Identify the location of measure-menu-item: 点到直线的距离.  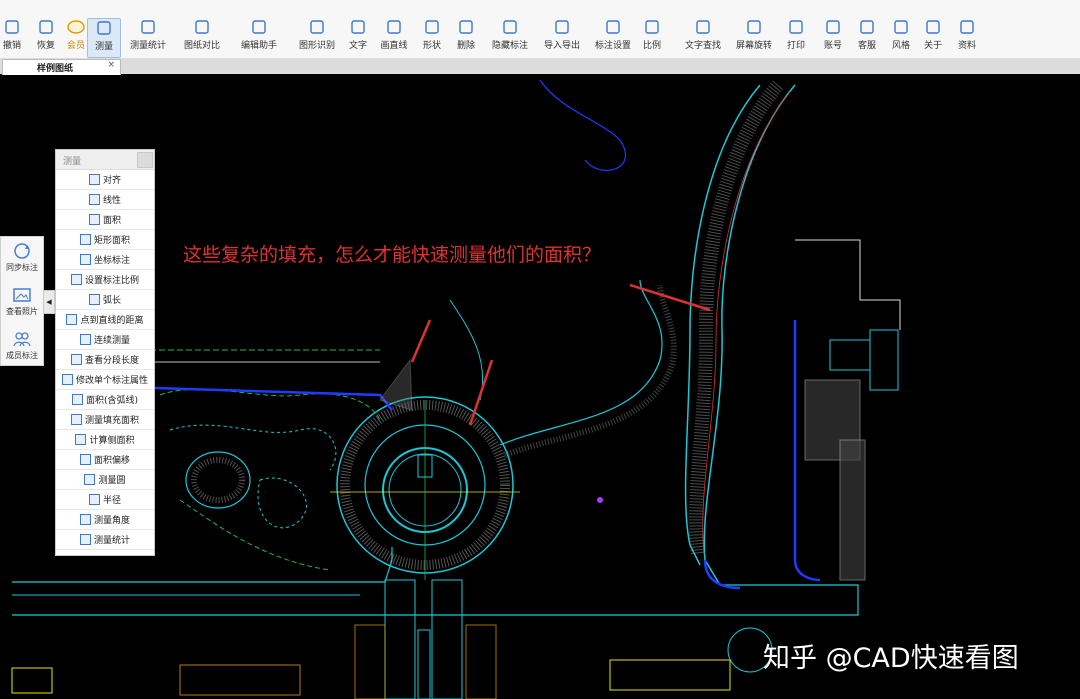
(105, 320).